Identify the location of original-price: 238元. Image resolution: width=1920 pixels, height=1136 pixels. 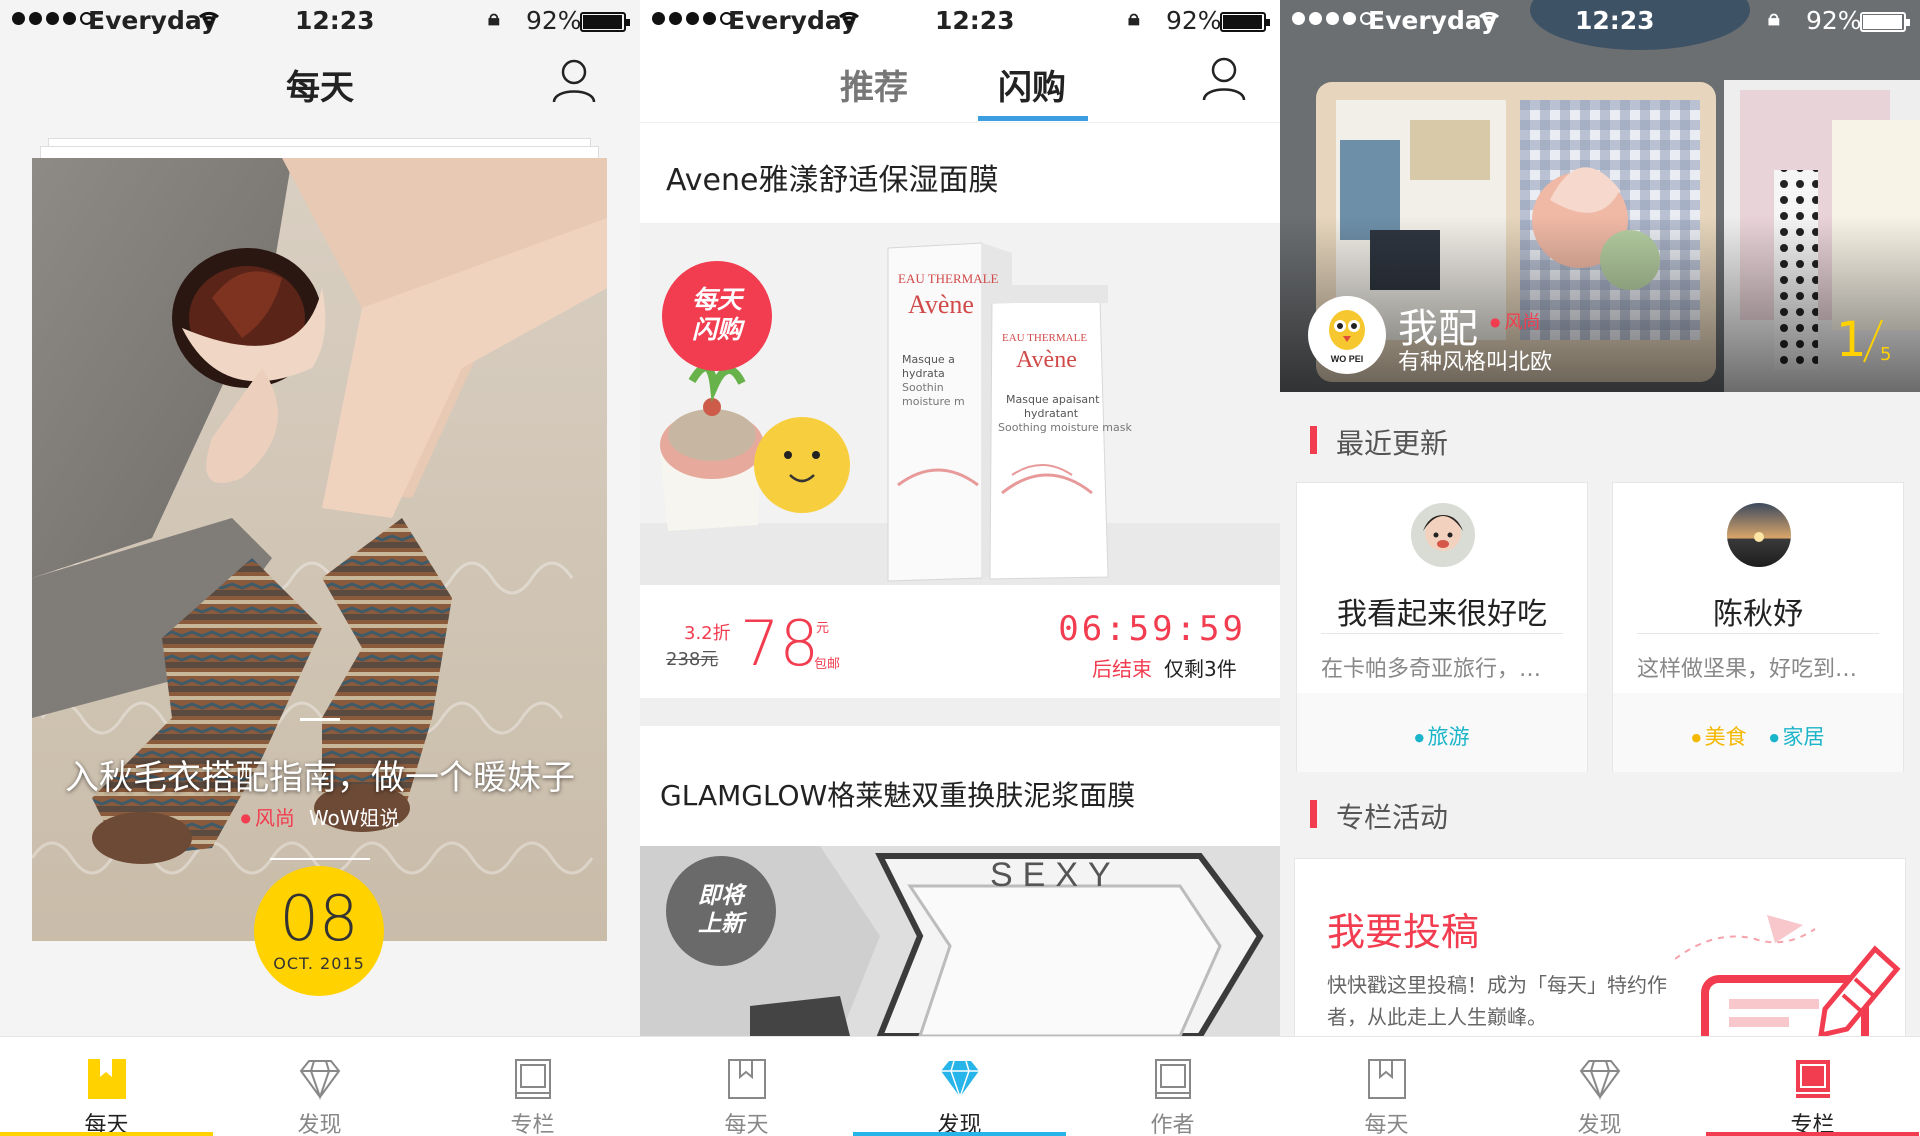
(692, 659).